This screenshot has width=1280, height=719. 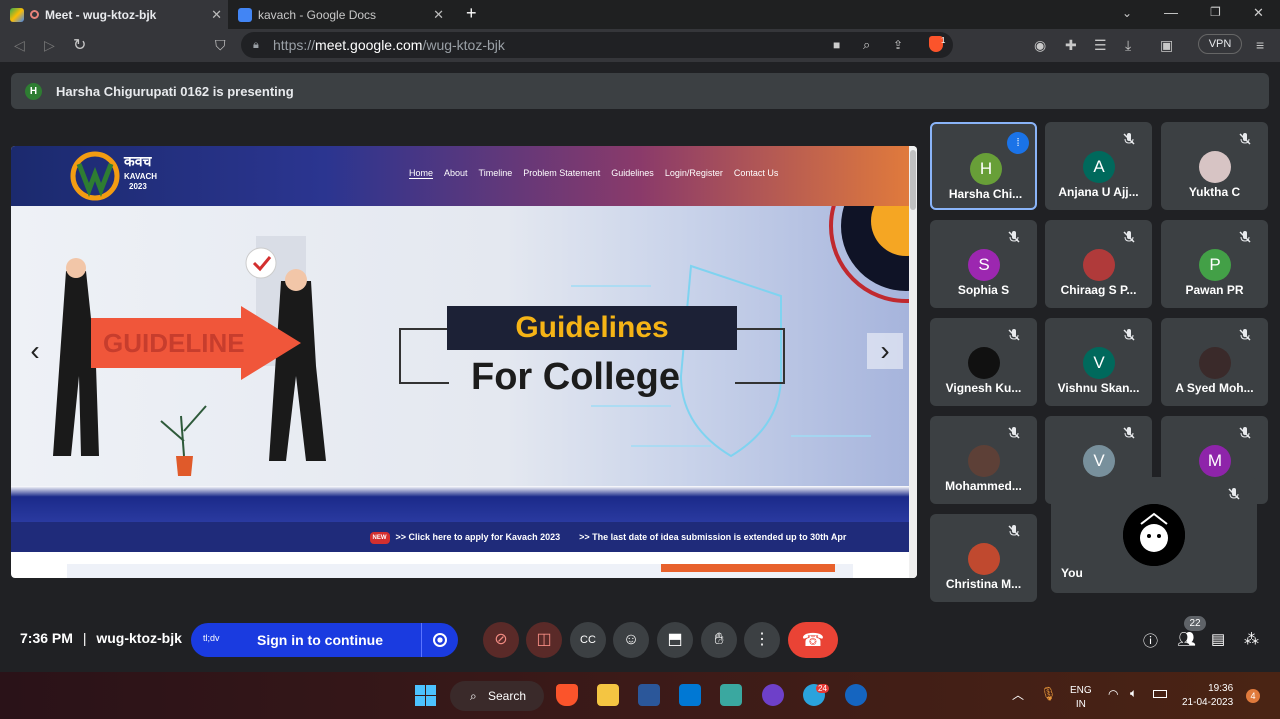 What do you see at coordinates (19, 45) in the screenshot?
I see `back-icon: ◁` at bounding box center [19, 45].